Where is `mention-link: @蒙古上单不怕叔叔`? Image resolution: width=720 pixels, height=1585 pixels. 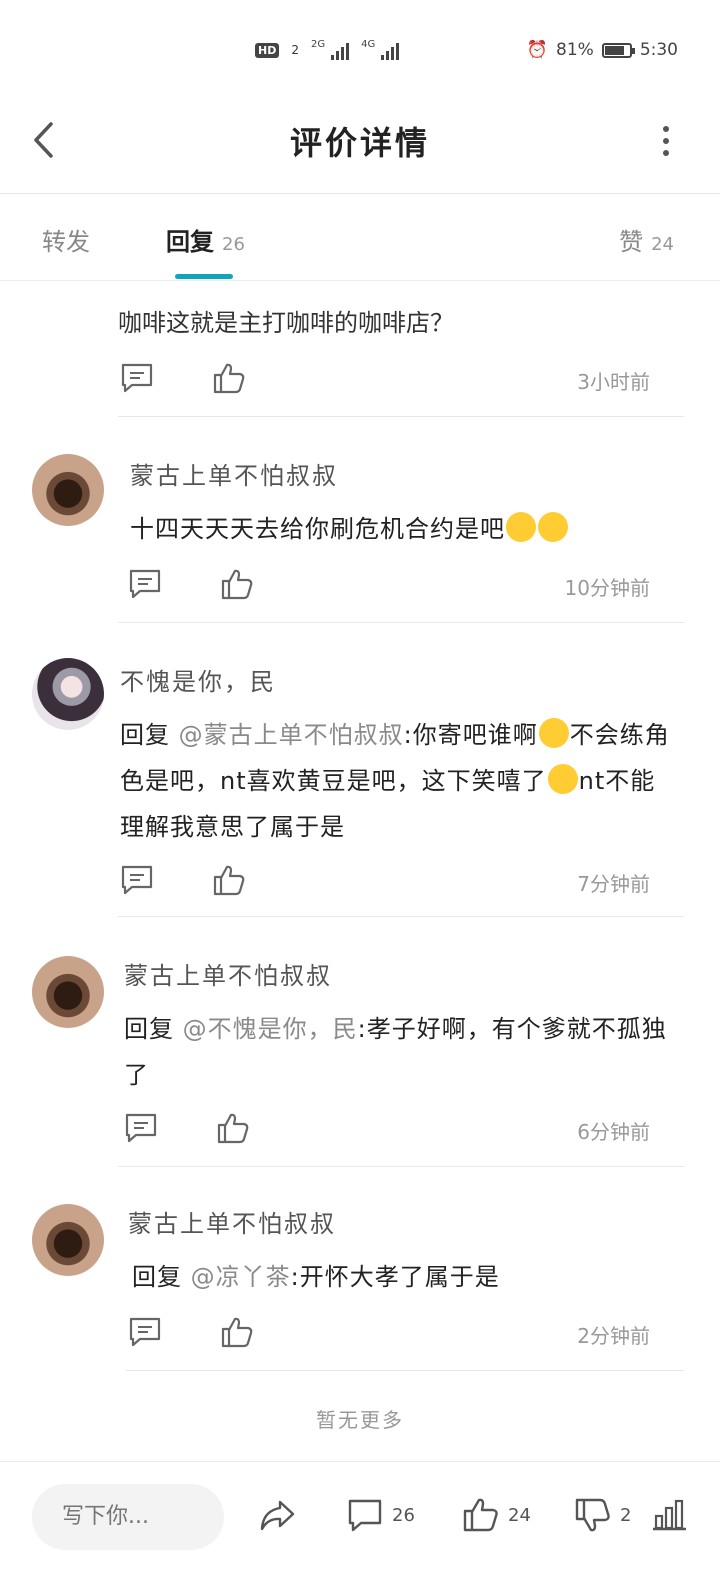
mention-link: @蒙古上单不怕叔叔 is located at coordinates (291, 735).